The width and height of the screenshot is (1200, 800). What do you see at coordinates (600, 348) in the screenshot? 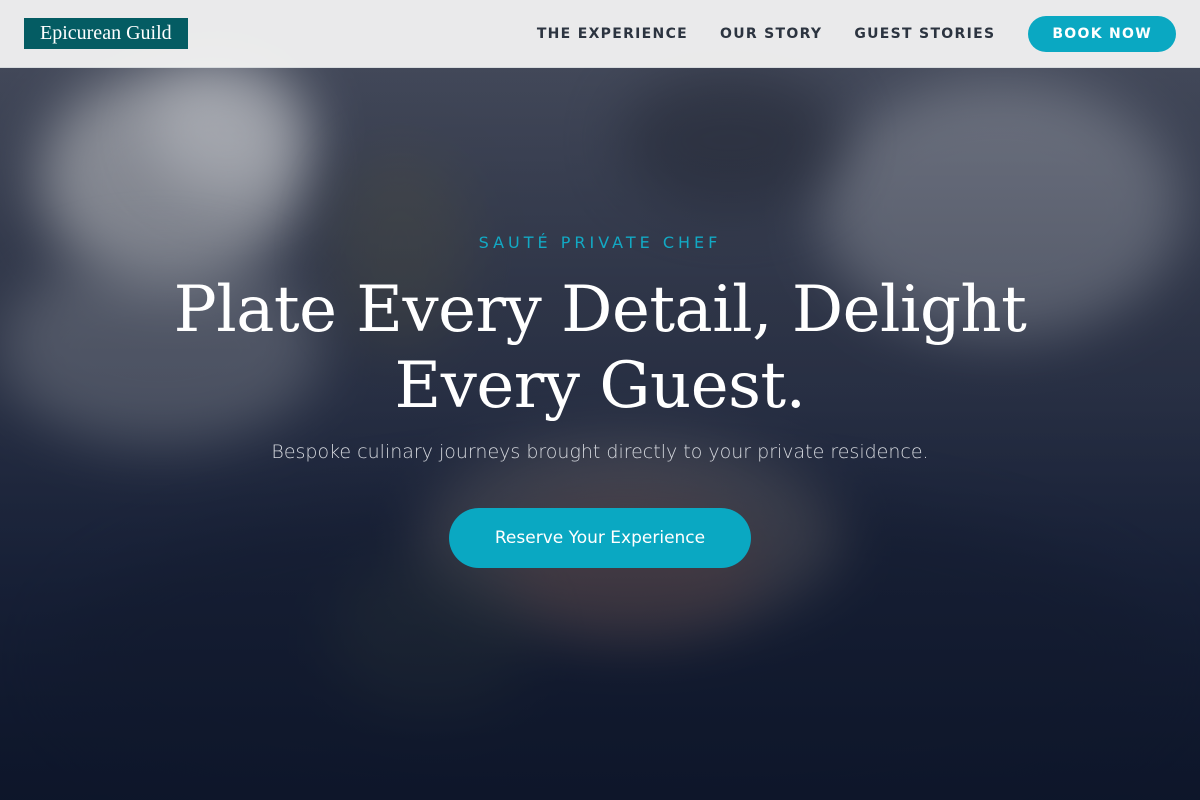
I see `hero-headline: Plate Every Detail, Delight Every Guest.` at bounding box center [600, 348].